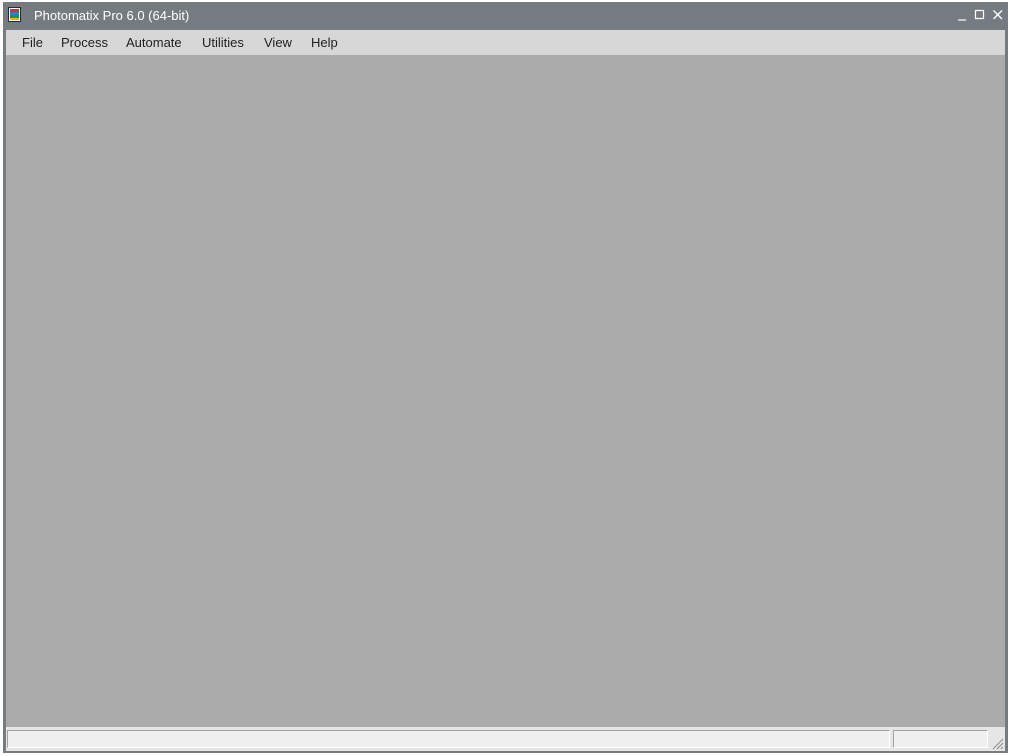  What do you see at coordinates (84, 42) in the screenshot?
I see `menu-process: Process` at bounding box center [84, 42].